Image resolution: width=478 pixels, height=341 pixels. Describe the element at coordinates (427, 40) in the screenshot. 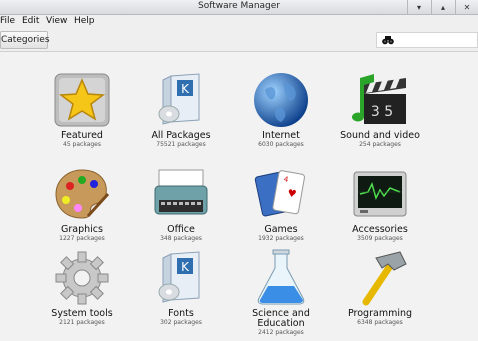

I see `search-field` at that location.